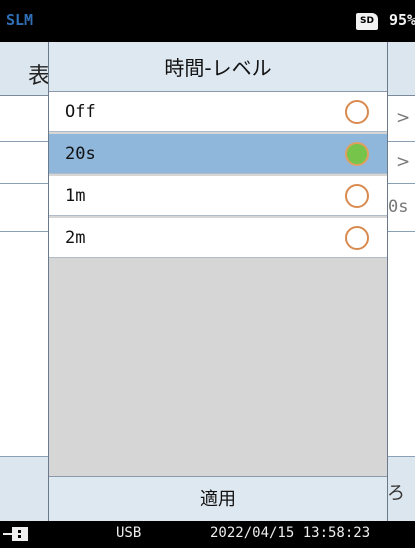 This screenshot has height=548, width=415. Describe the element at coordinates (207, 534) in the screenshot. I see `footer-status-bar: USB 2022/04/15 13:58:23` at that location.